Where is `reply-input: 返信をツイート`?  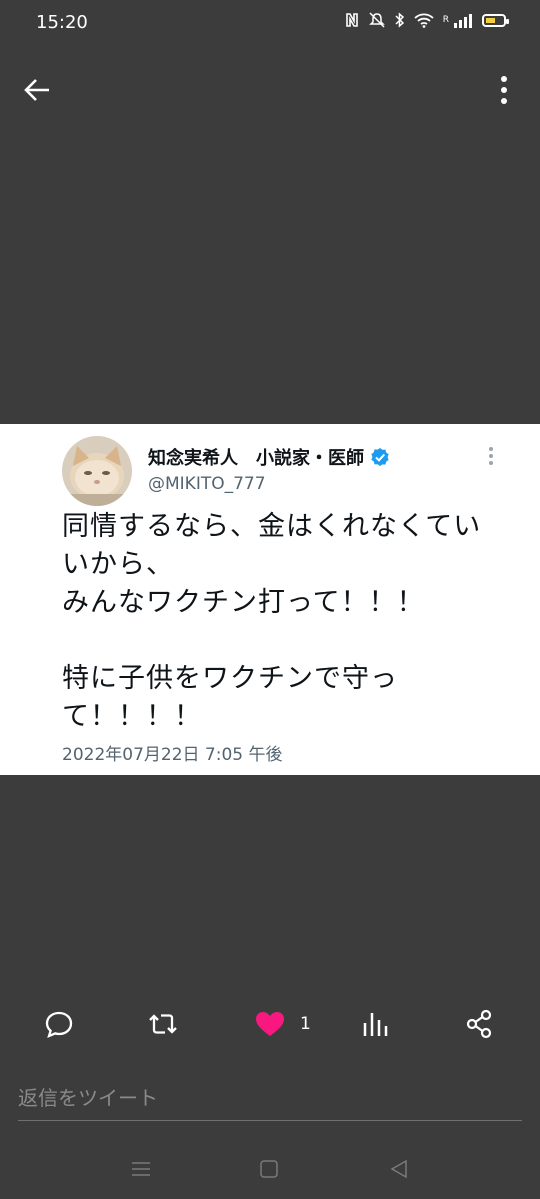
reply-input: 返信をツイート is located at coordinates (270, 1097).